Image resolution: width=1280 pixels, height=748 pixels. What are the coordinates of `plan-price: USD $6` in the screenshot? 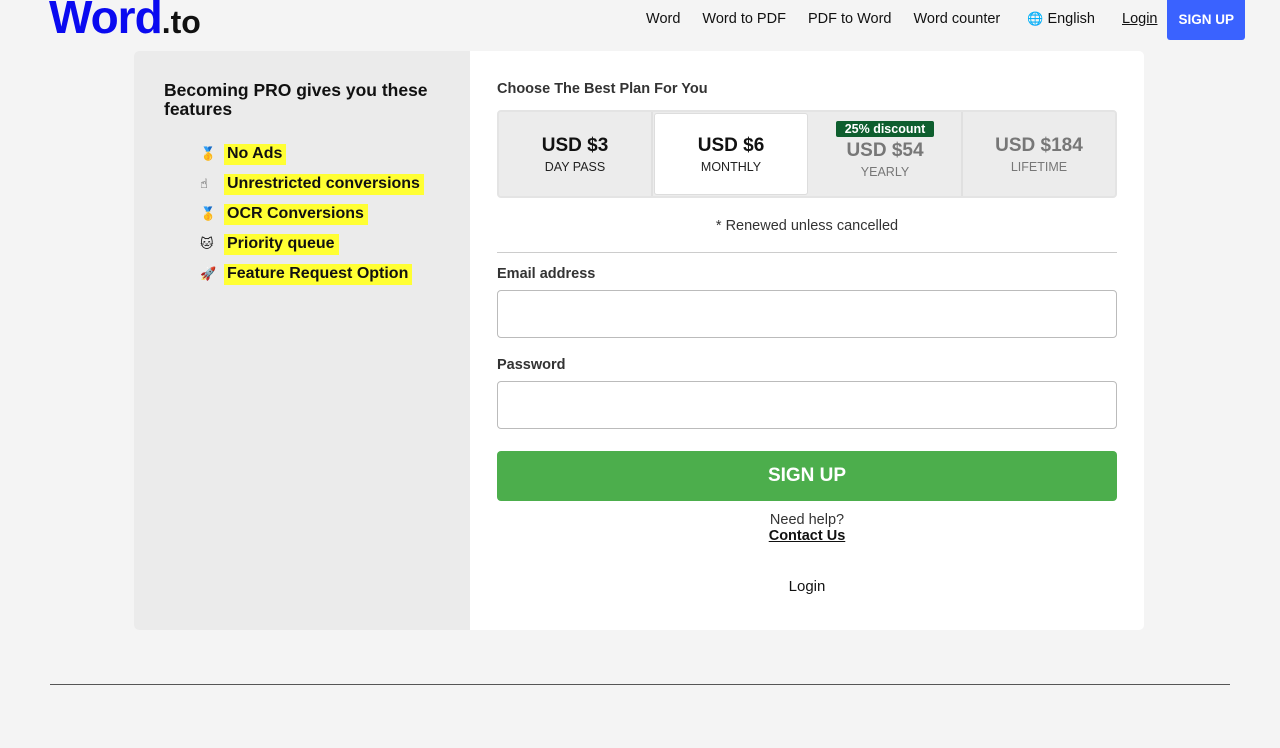 It's located at (731, 145).